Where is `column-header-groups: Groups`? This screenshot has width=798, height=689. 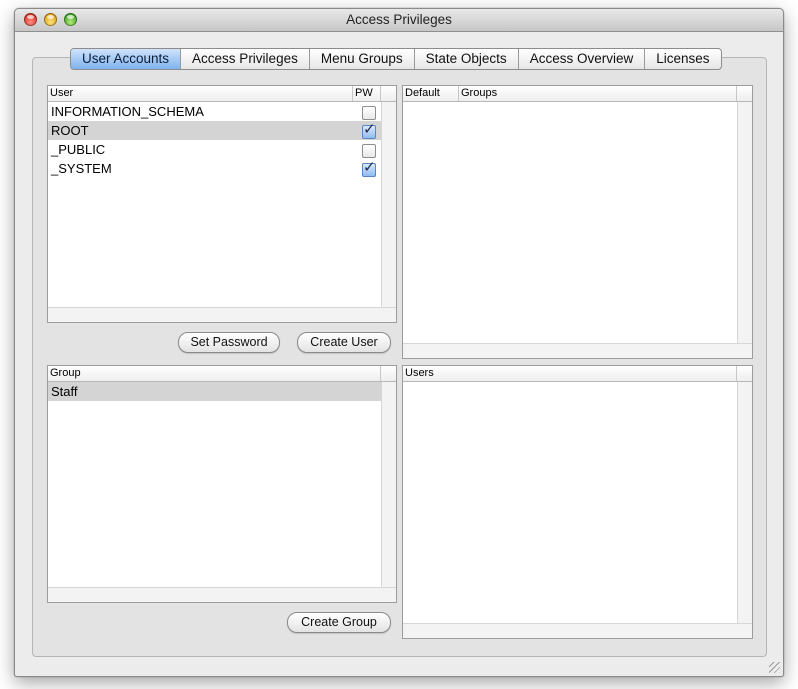
column-header-groups: Groups is located at coordinates (598, 93).